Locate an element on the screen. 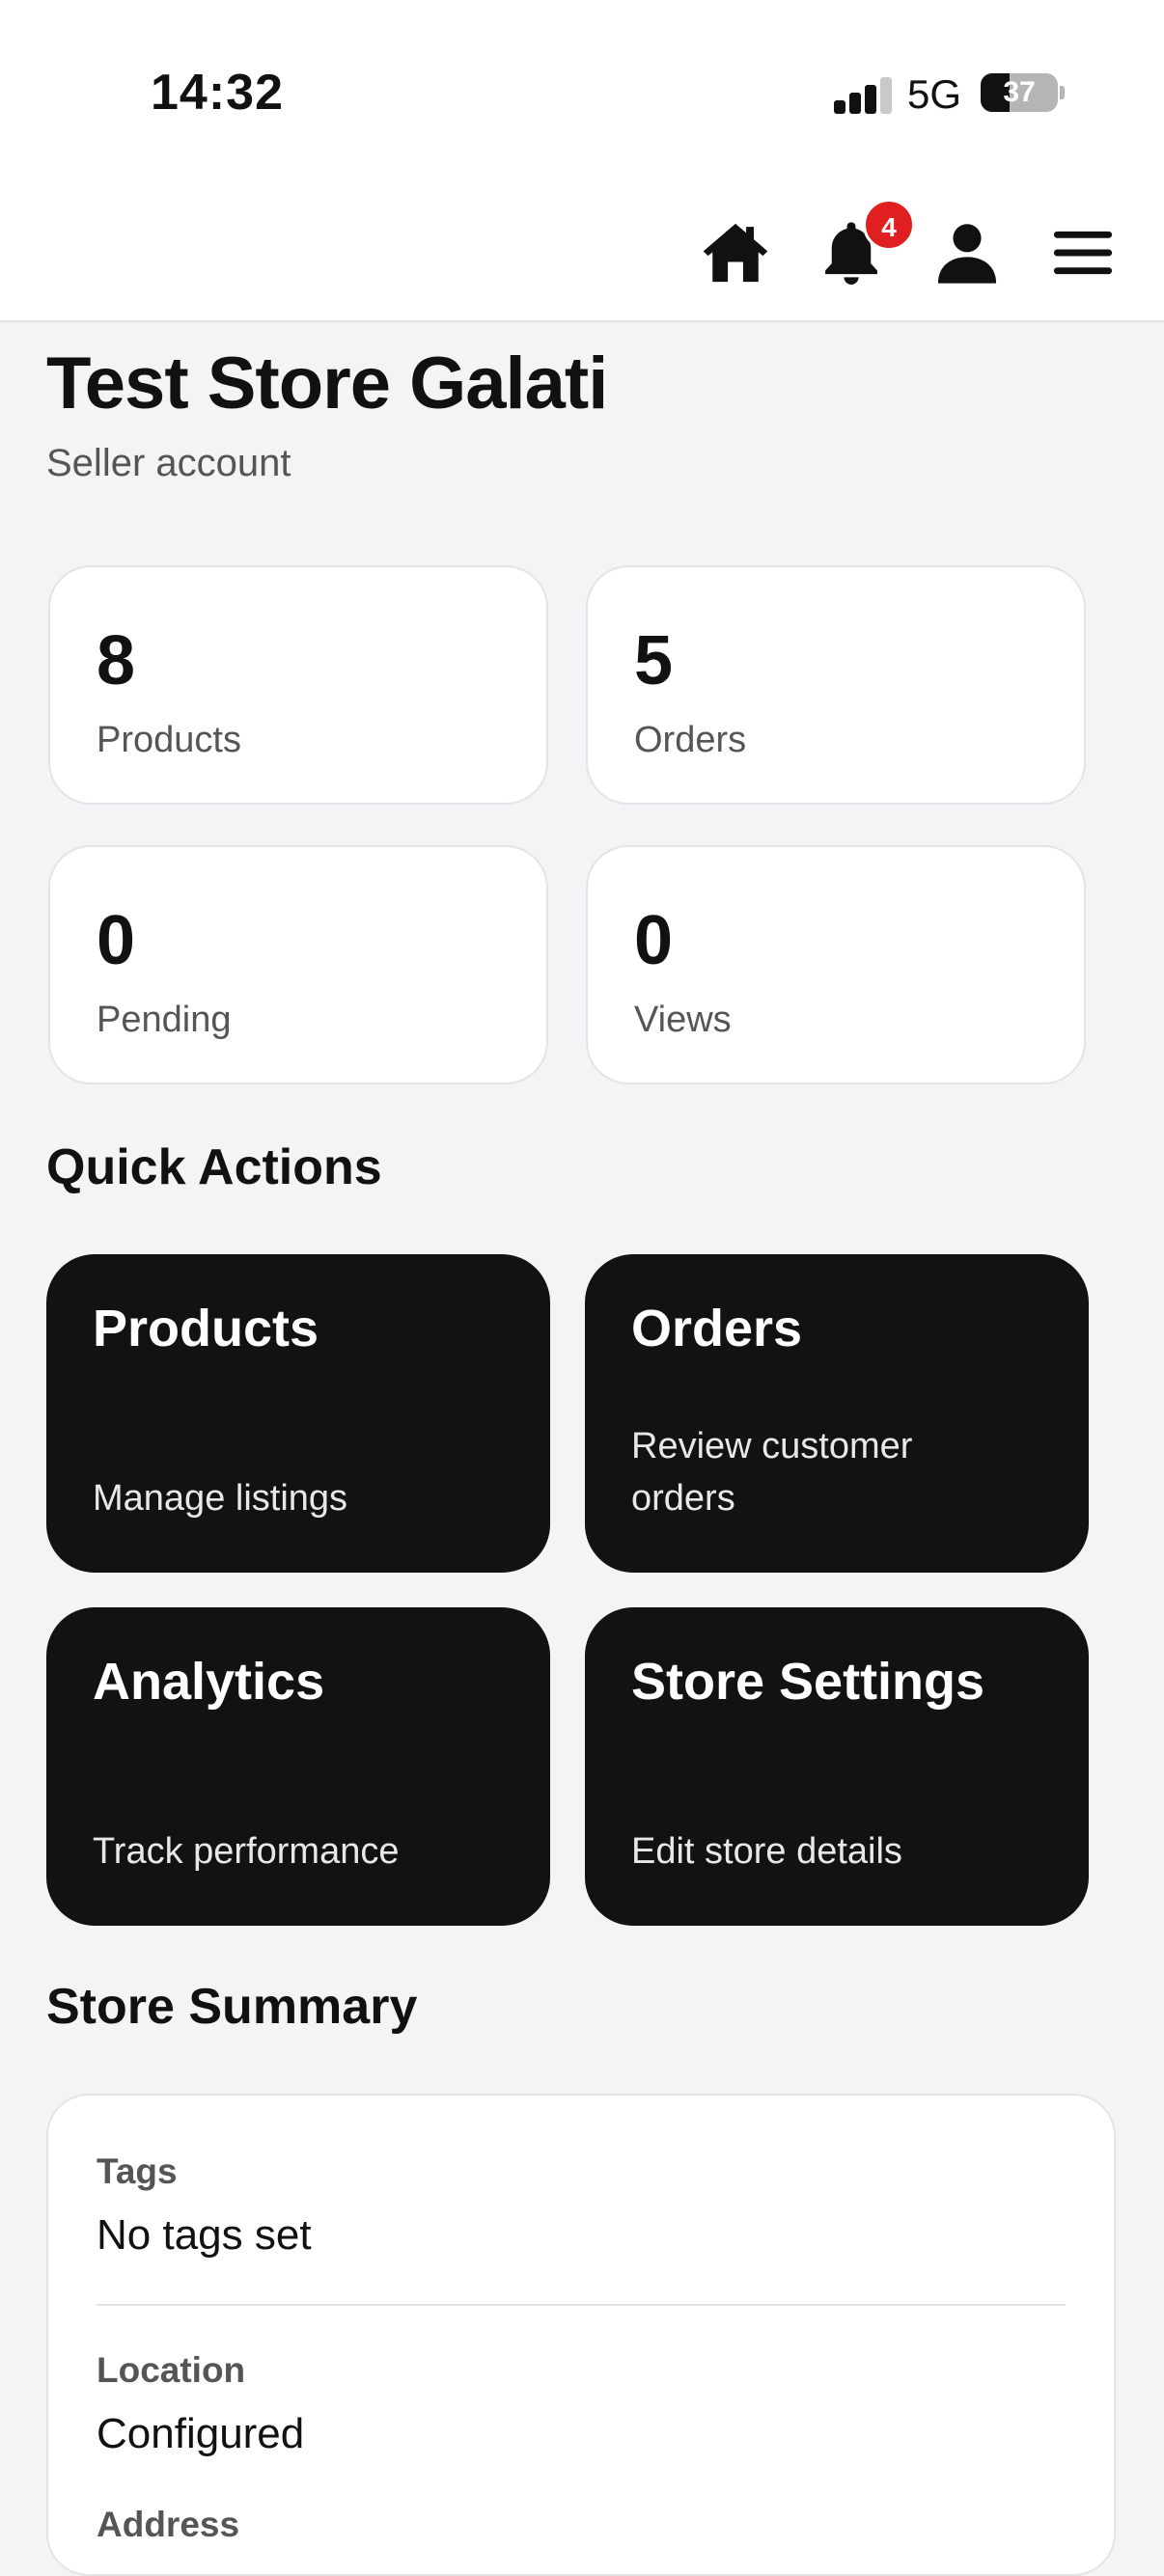 This screenshot has width=1164, height=2576. summary-value-location: Configured is located at coordinates (201, 2433).